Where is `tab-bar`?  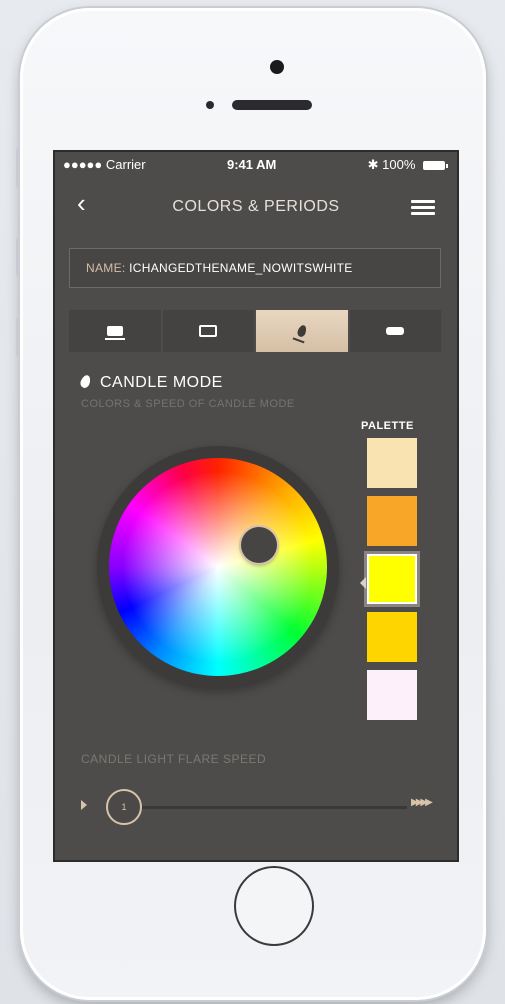 tab-bar is located at coordinates (395, 331).